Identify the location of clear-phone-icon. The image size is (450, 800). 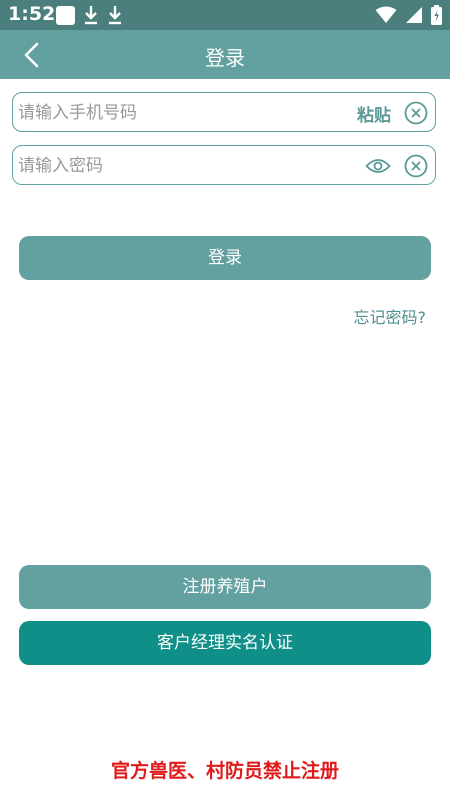
(416, 113).